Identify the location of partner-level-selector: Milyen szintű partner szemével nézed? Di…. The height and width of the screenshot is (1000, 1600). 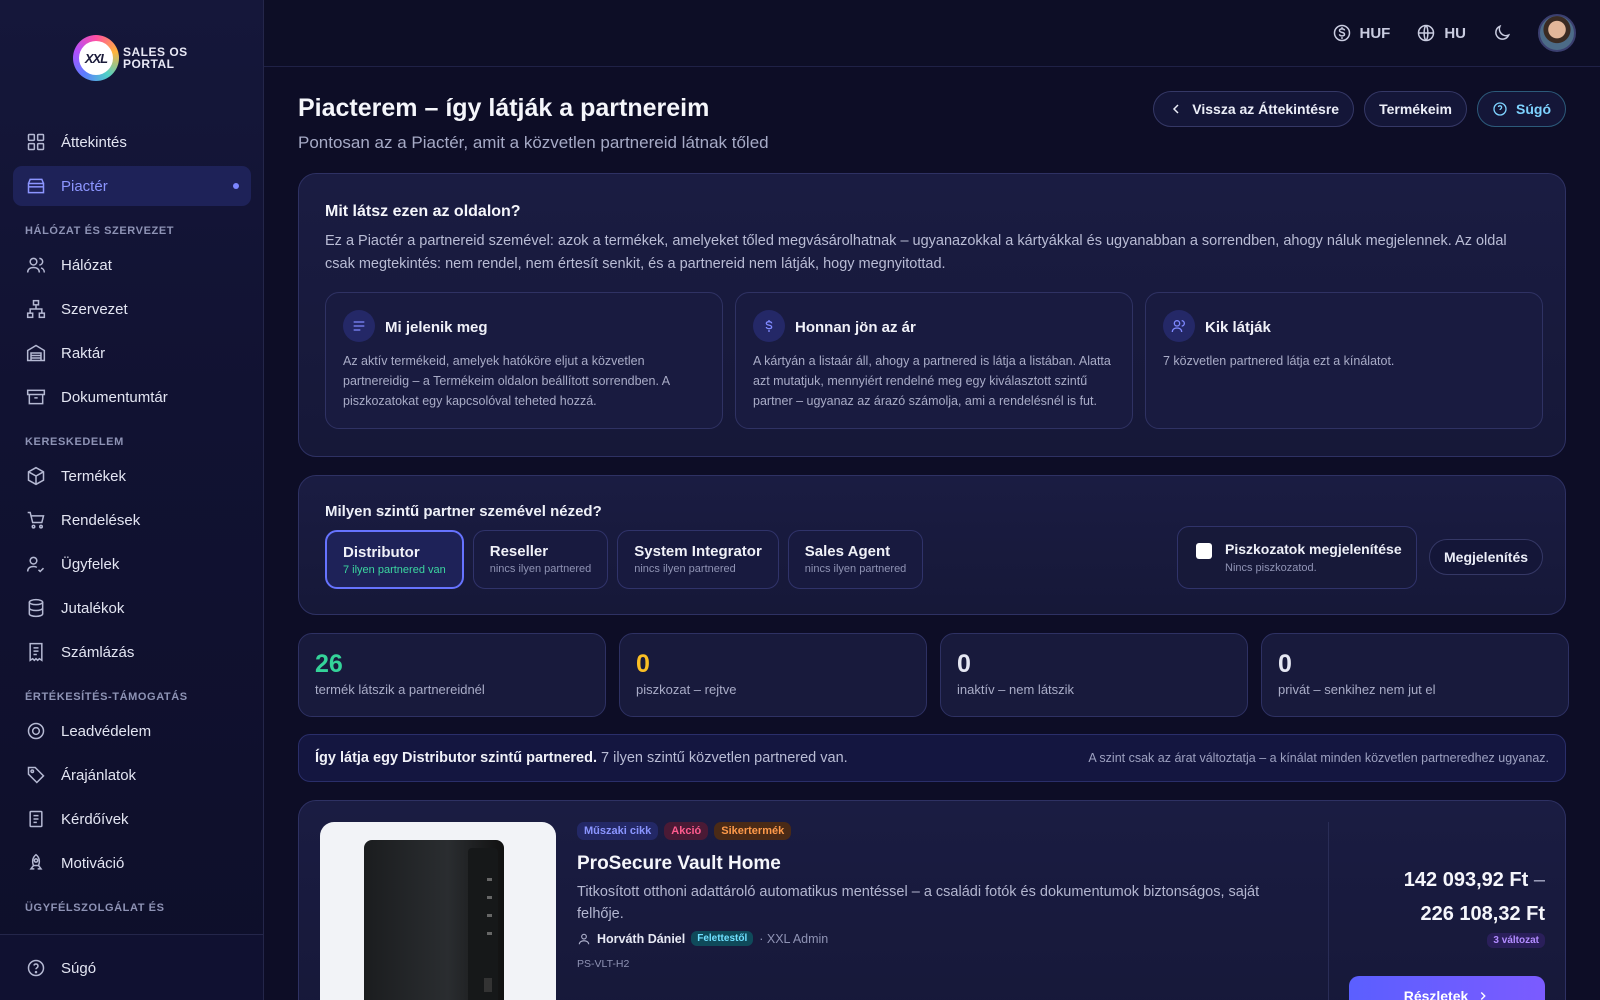
(932, 545).